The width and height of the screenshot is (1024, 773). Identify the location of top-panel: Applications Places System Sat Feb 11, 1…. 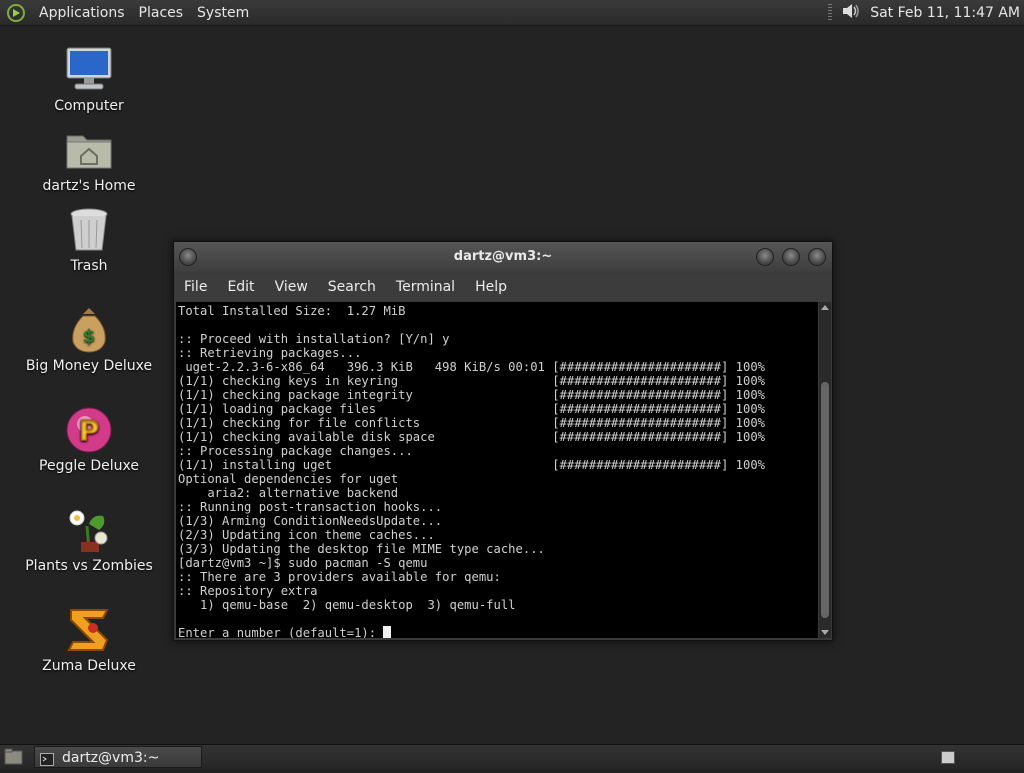
(512, 13).